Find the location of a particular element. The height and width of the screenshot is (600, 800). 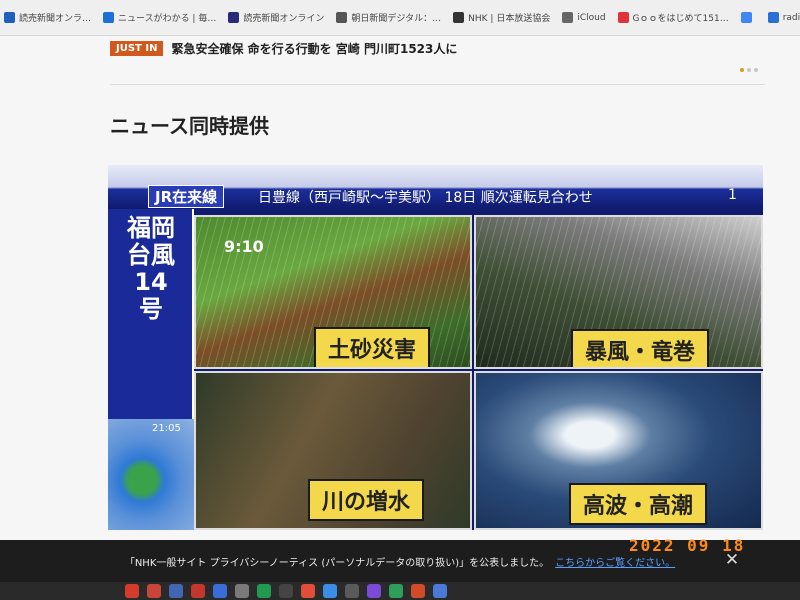

bookmark-label: NHK | 日本放送協会 is located at coordinates (509, 19).